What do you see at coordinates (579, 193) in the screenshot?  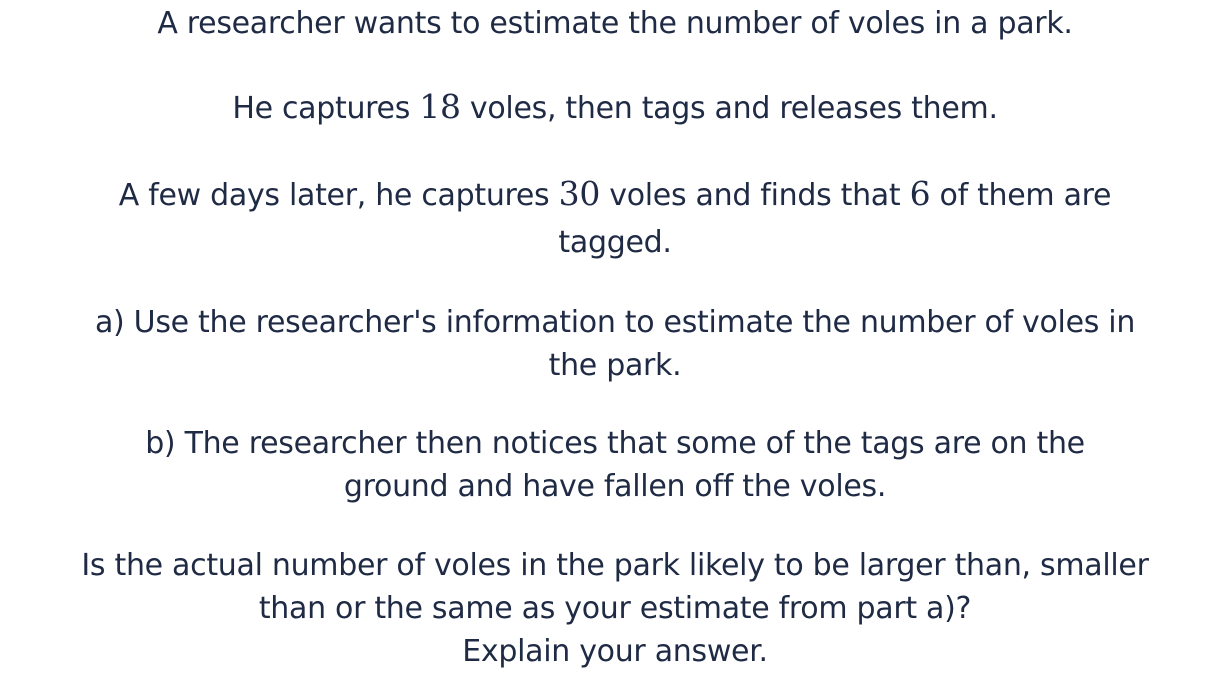 I see `capture2-number1: 30` at bounding box center [579, 193].